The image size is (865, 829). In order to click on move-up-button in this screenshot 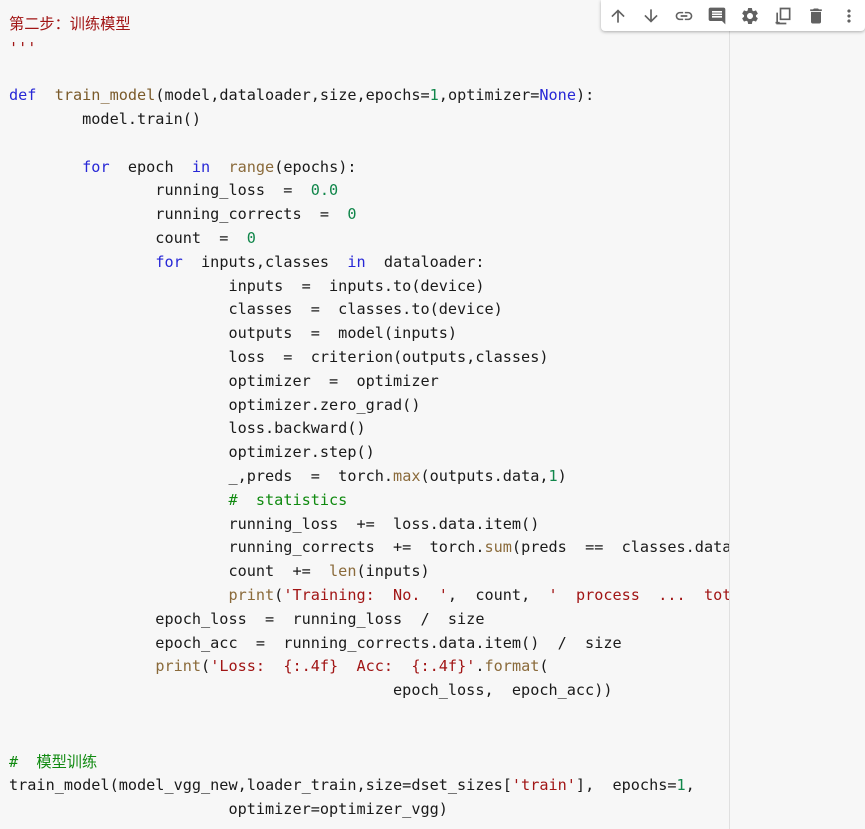, I will do `click(617, 15)`.